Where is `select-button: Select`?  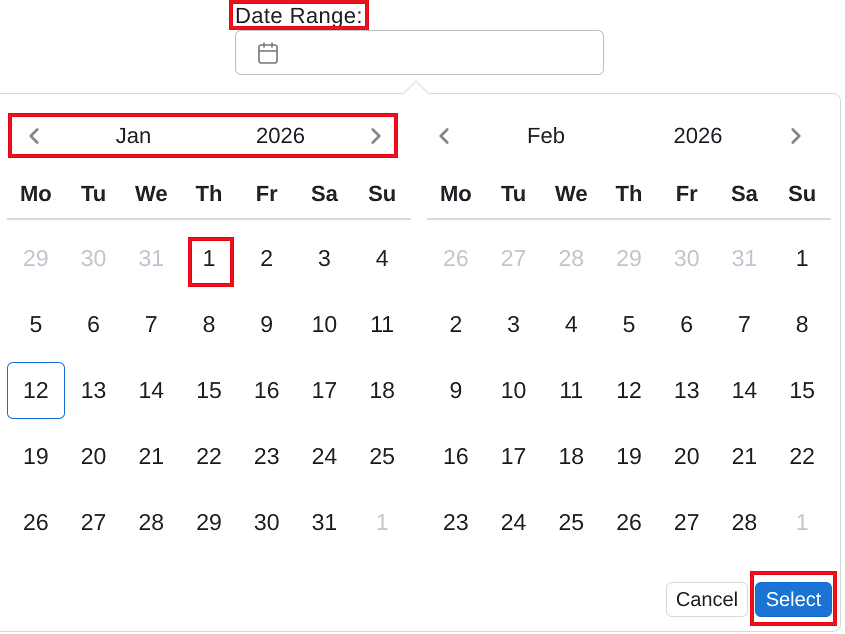
select-button: Select is located at coordinates (793, 599).